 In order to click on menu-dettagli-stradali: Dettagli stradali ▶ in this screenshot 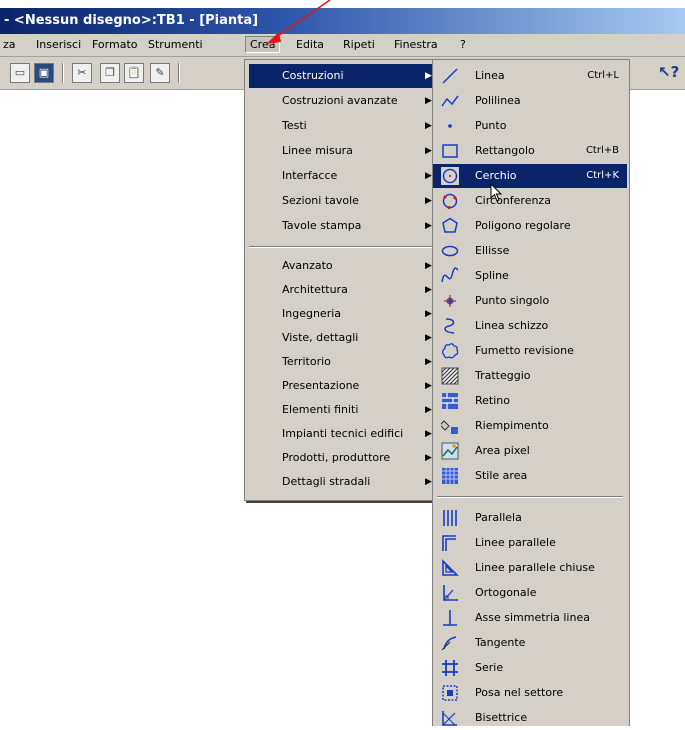, I will do `click(339, 482)`.